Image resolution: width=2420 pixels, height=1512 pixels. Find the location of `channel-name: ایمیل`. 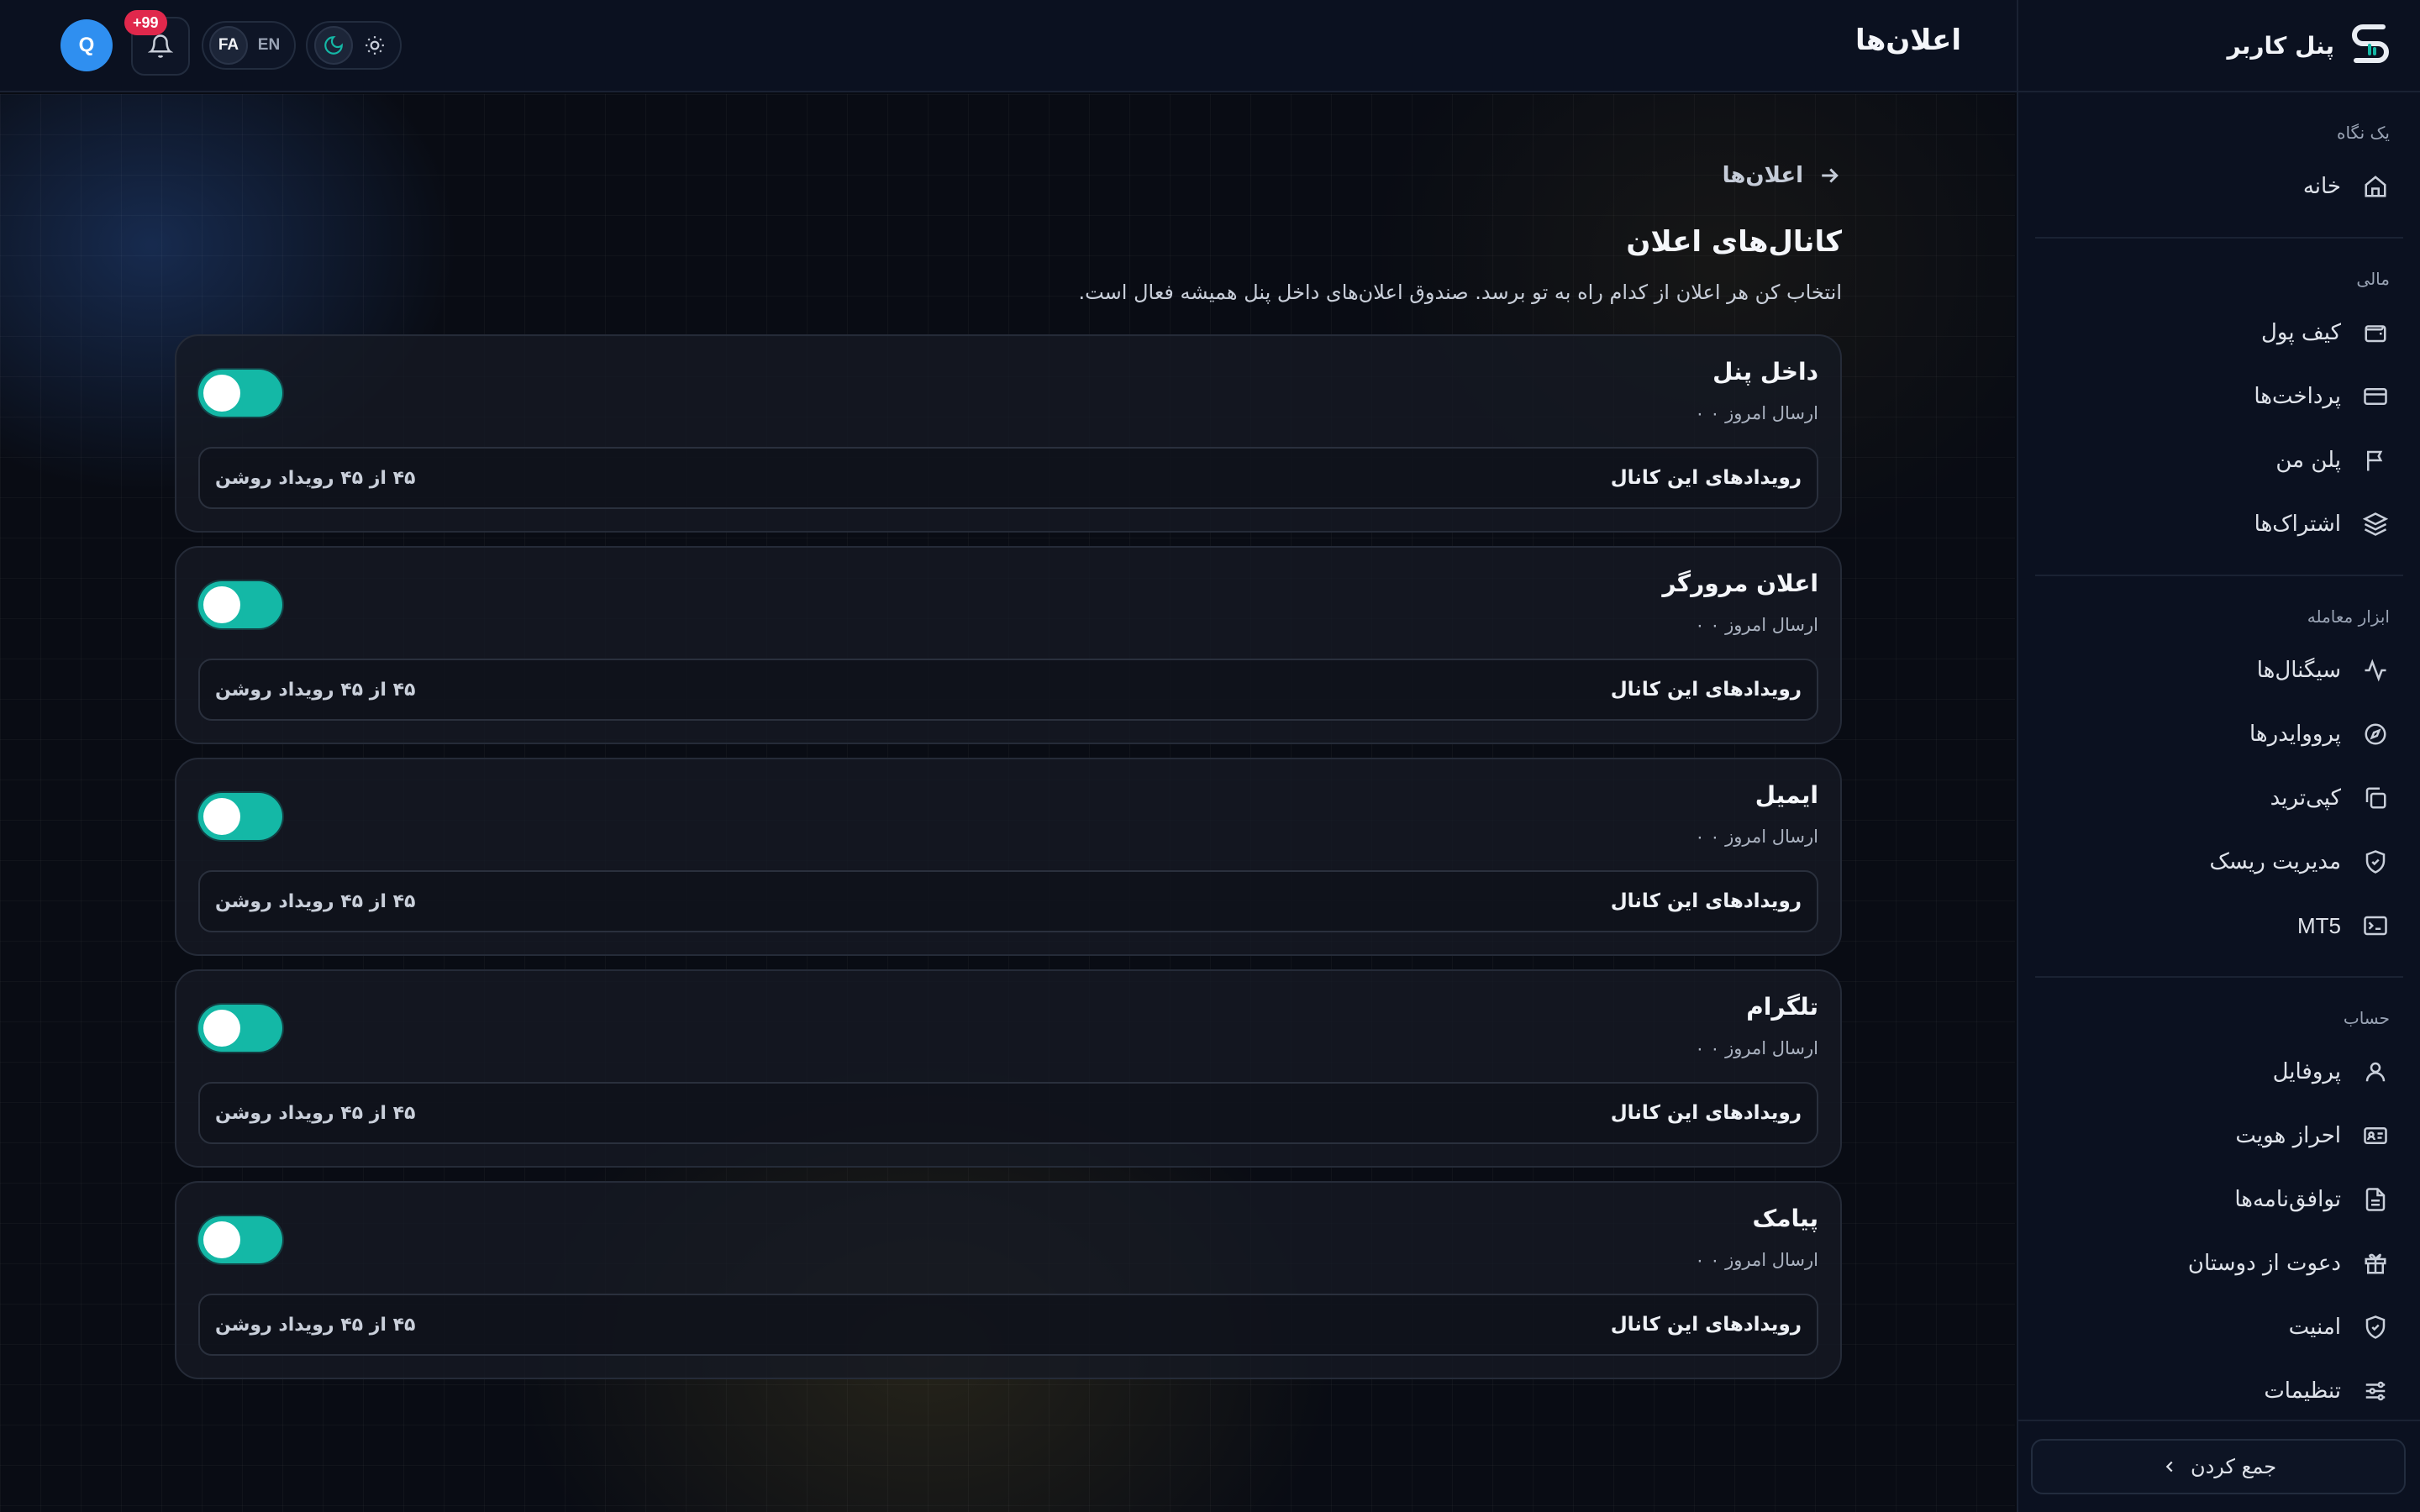

channel-name: ایمیل is located at coordinates (1786, 795).